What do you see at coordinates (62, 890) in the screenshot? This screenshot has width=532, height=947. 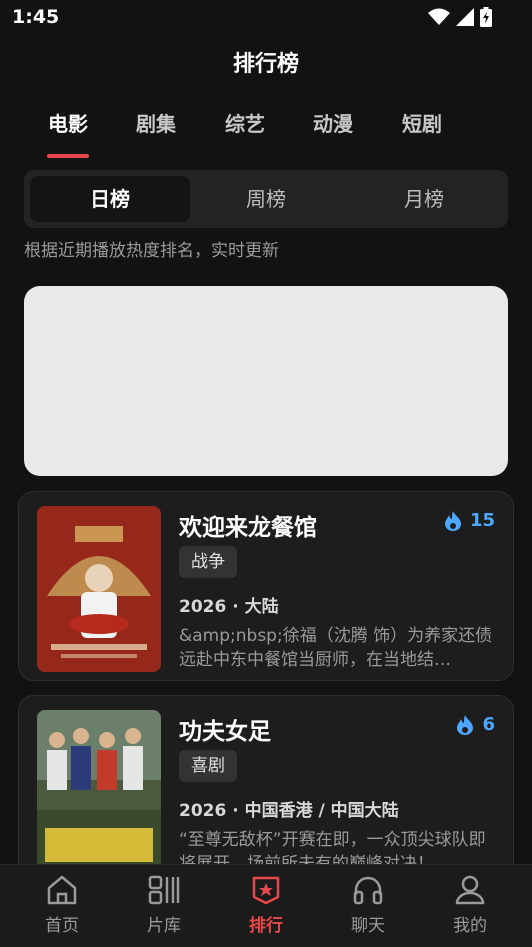 I see `home-icon` at bounding box center [62, 890].